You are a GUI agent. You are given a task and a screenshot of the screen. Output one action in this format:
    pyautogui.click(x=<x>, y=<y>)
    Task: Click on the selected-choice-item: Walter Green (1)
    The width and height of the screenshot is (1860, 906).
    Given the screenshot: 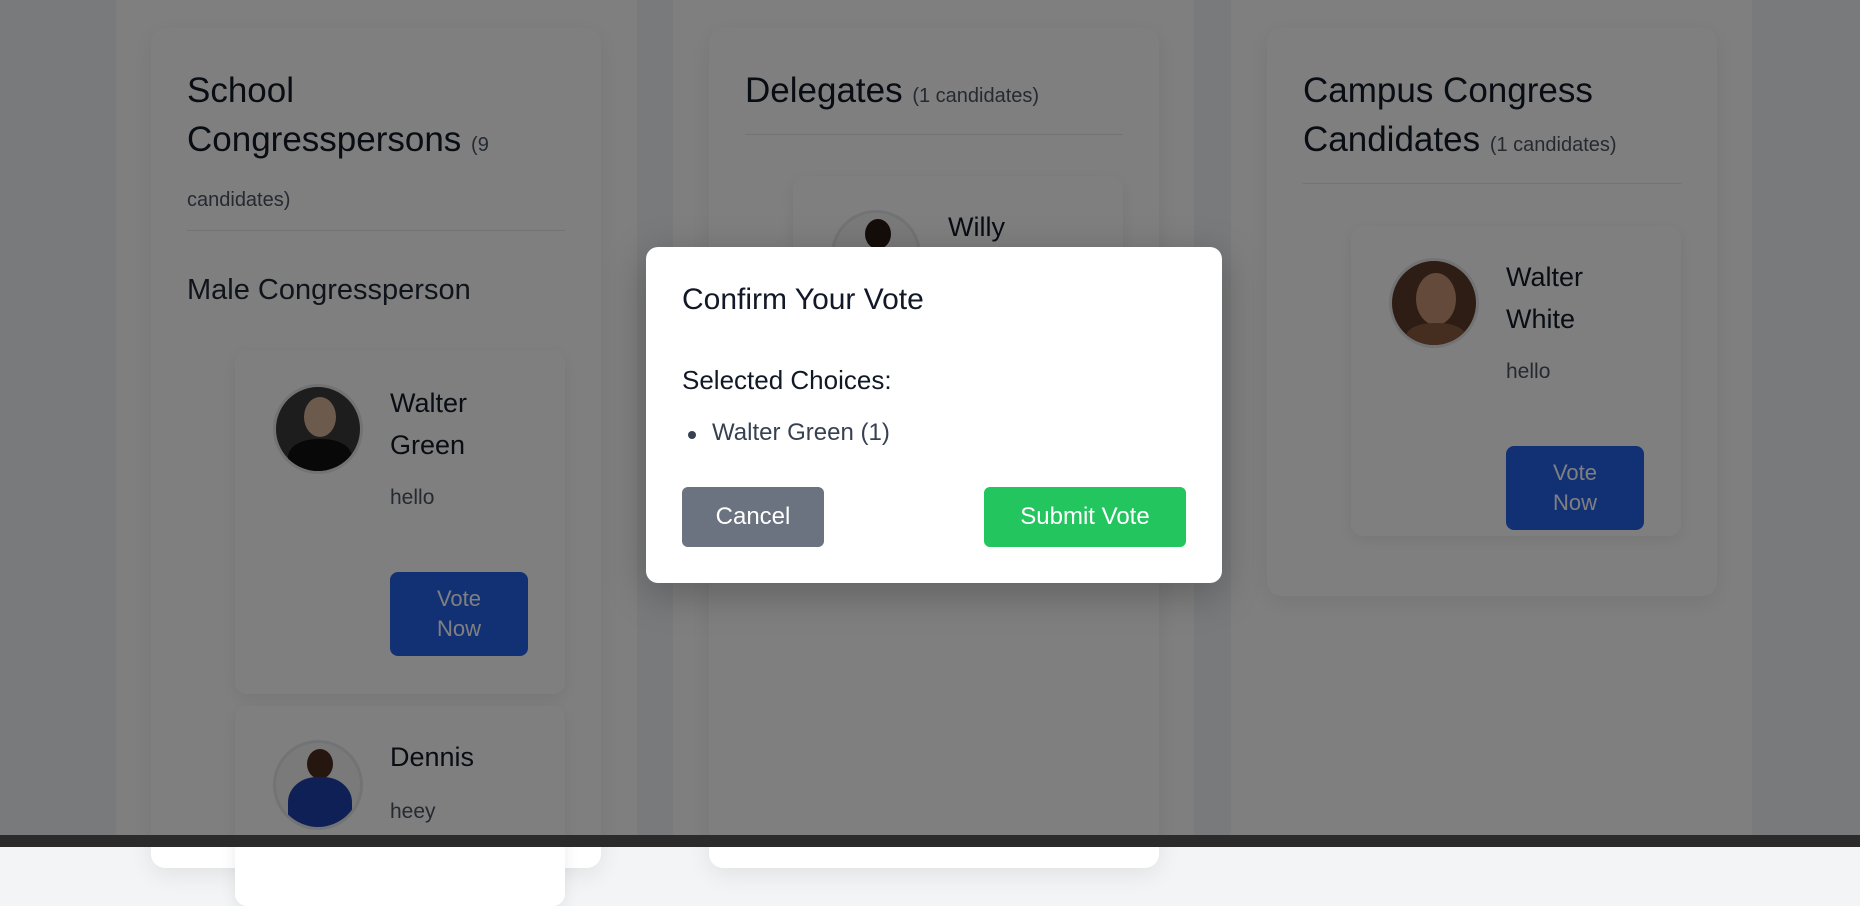 What is the action you would take?
    pyautogui.click(x=786, y=433)
    